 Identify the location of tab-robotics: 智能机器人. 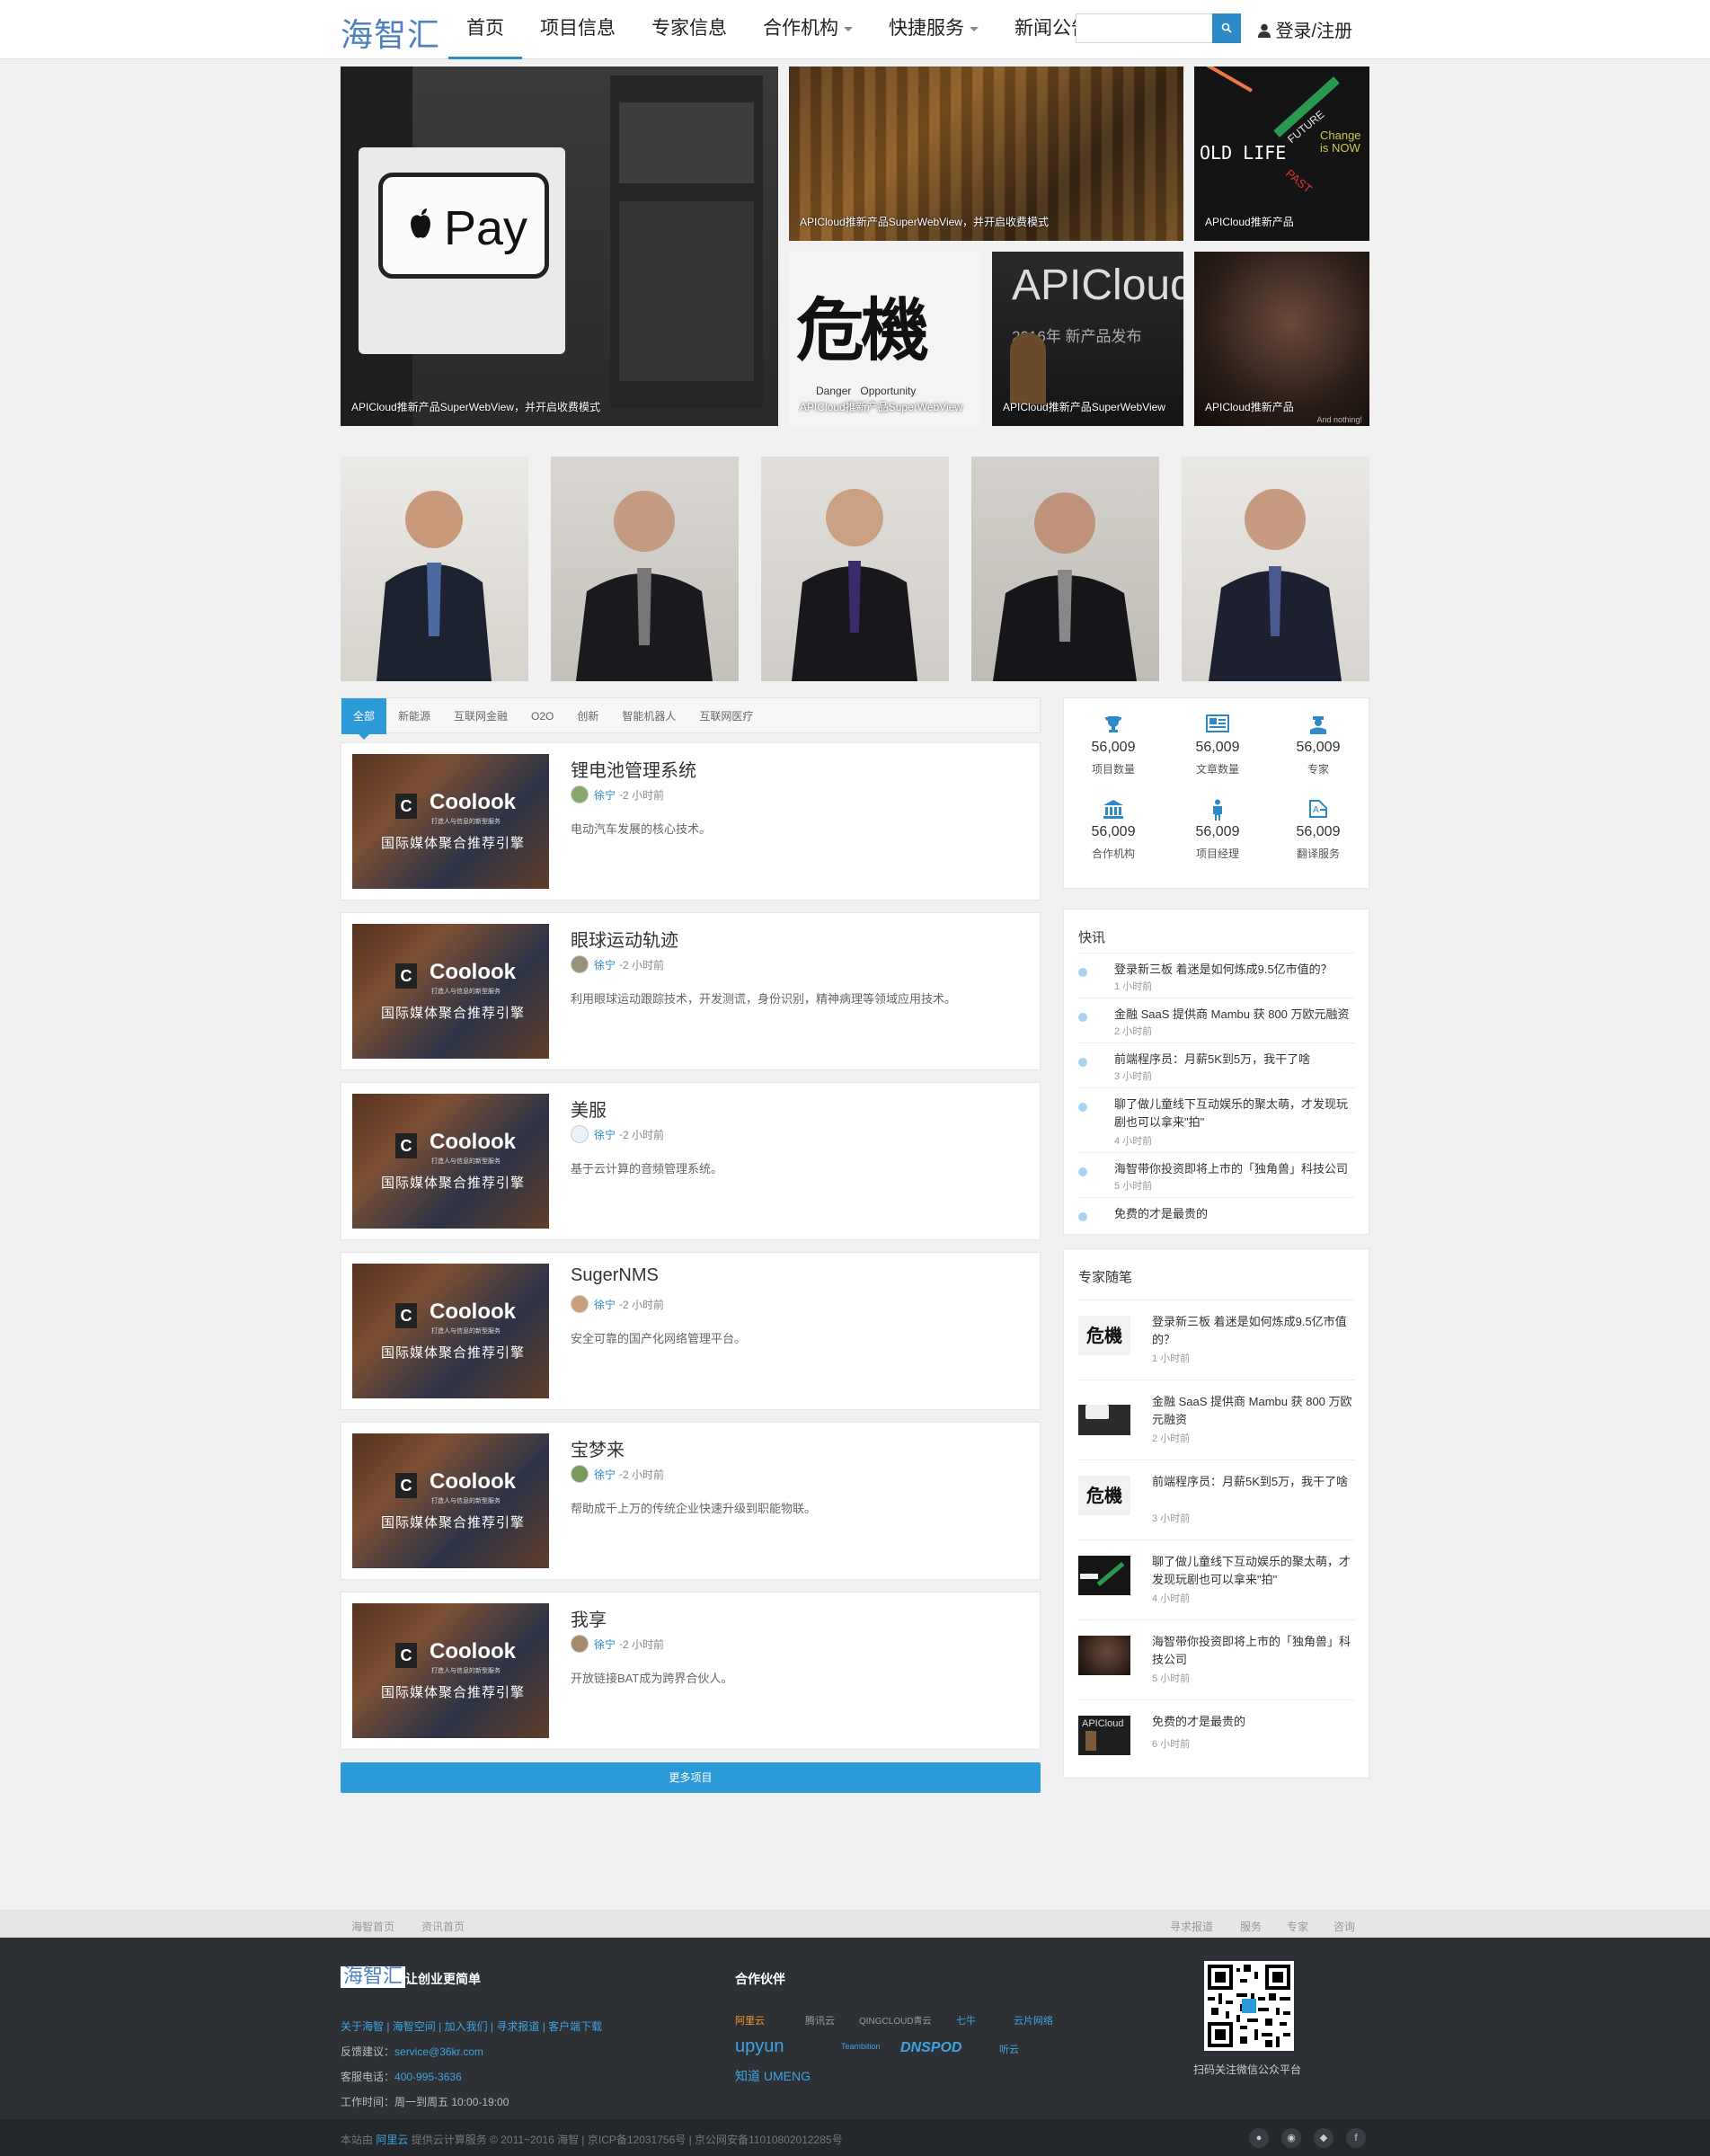
(648, 716).